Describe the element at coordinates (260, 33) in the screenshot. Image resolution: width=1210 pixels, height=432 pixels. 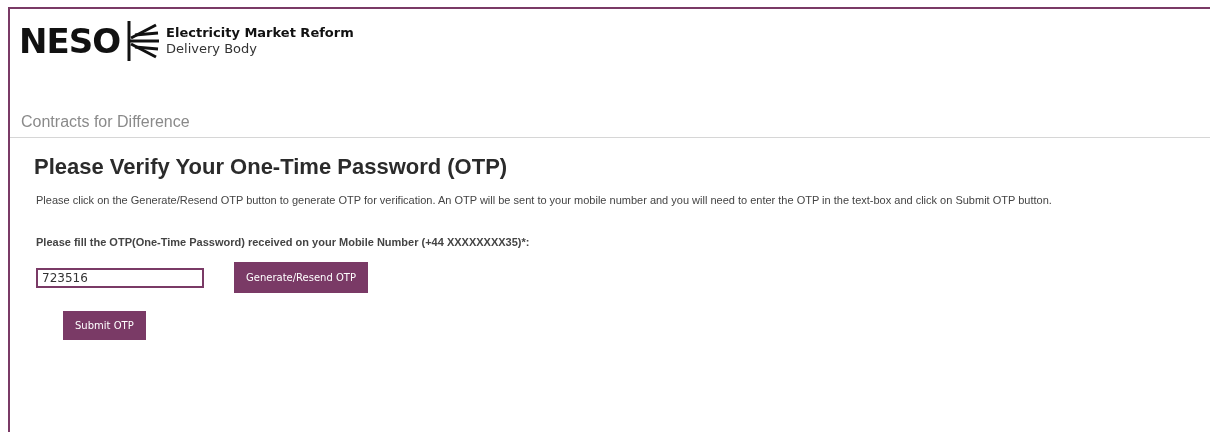
I see `org-name: Electricity Market Reform` at that location.